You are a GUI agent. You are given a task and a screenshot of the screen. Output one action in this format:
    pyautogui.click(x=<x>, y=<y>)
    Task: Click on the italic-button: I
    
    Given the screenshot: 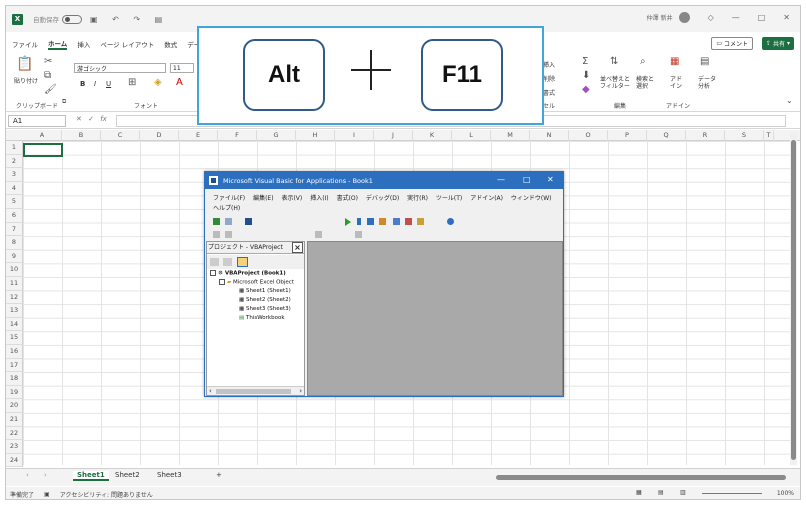 What is the action you would take?
    pyautogui.click(x=95, y=84)
    